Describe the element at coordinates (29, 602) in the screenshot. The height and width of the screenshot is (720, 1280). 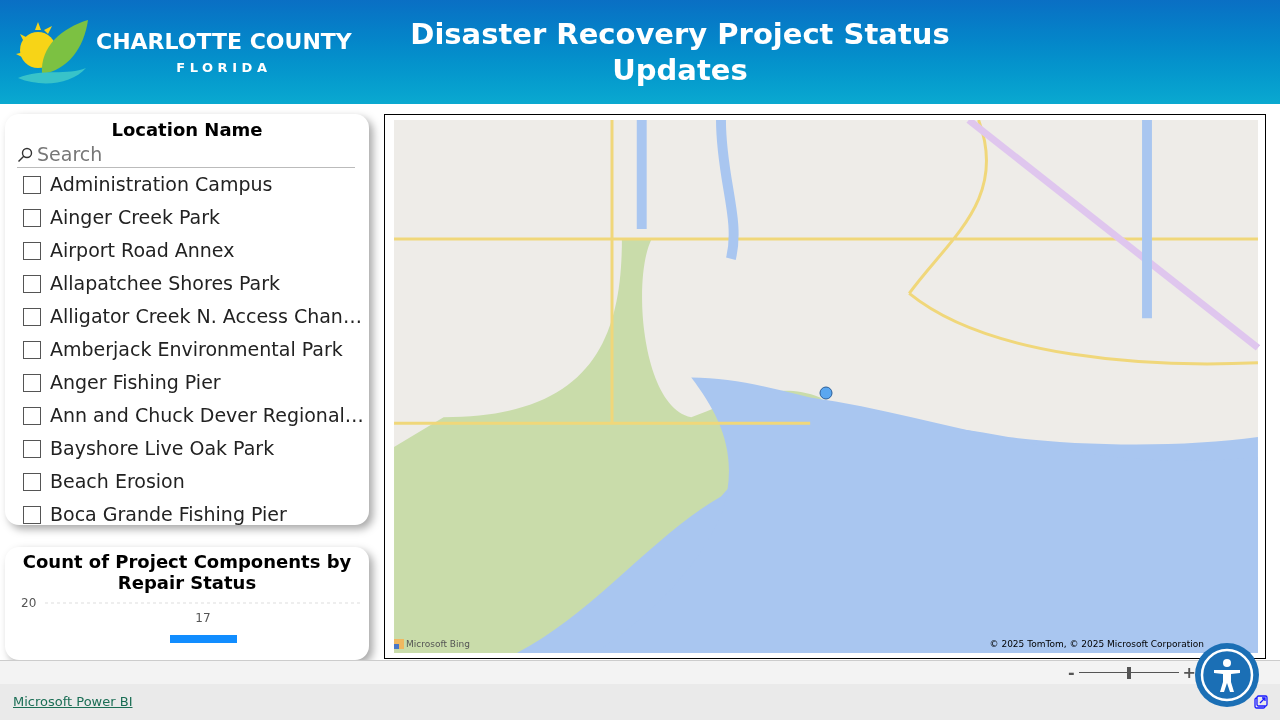
I see `gridline-label: 20` at that location.